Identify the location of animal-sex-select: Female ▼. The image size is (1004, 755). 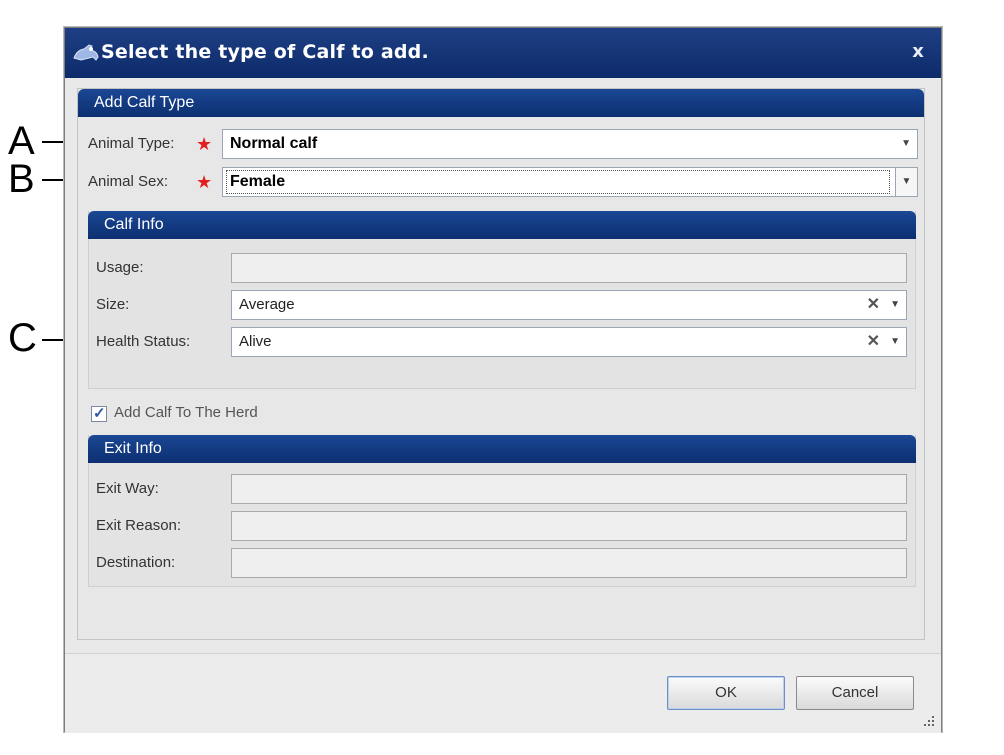
(570, 182).